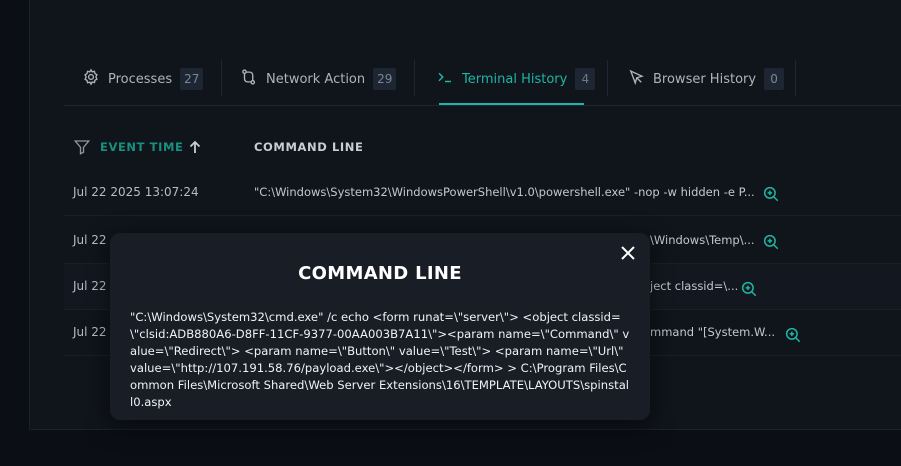  What do you see at coordinates (385, 79) in the screenshot?
I see `tab-network-action-count: 29` at bounding box center [385, 79].